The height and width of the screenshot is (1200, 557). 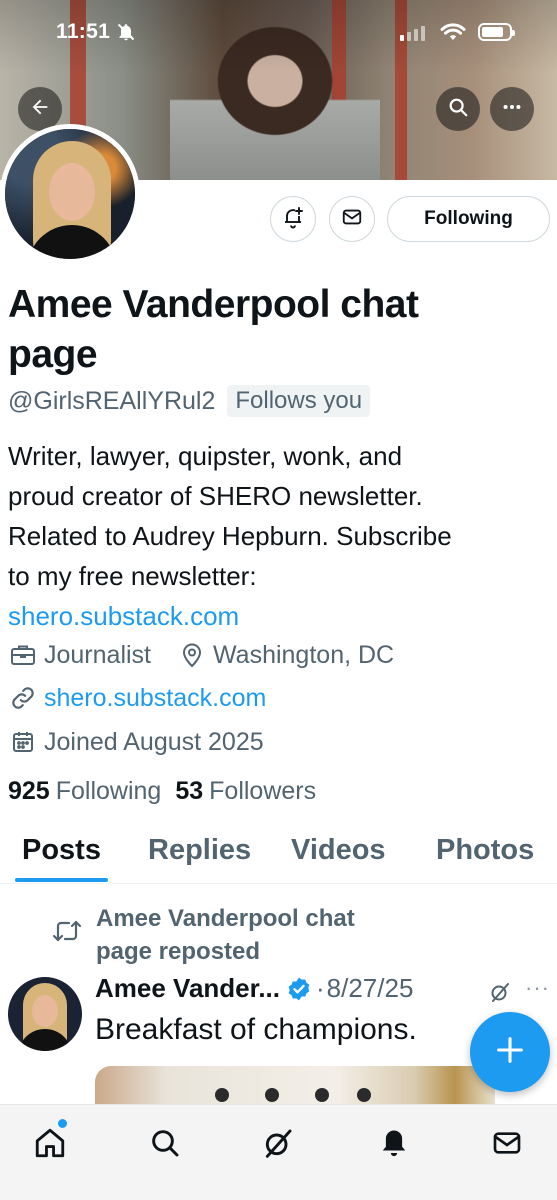 I want to click on followers-stat: 53 Followers, so click(x=245, y=791).